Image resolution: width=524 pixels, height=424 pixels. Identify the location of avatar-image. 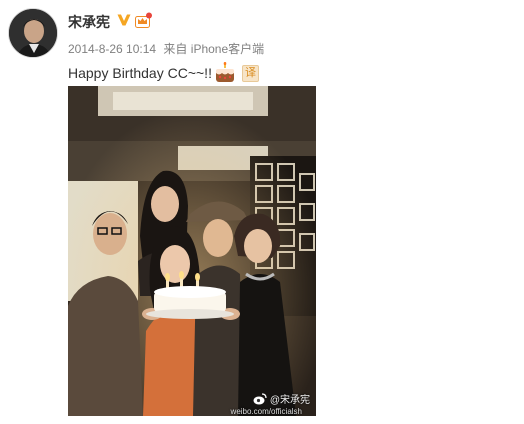
(33, 33).